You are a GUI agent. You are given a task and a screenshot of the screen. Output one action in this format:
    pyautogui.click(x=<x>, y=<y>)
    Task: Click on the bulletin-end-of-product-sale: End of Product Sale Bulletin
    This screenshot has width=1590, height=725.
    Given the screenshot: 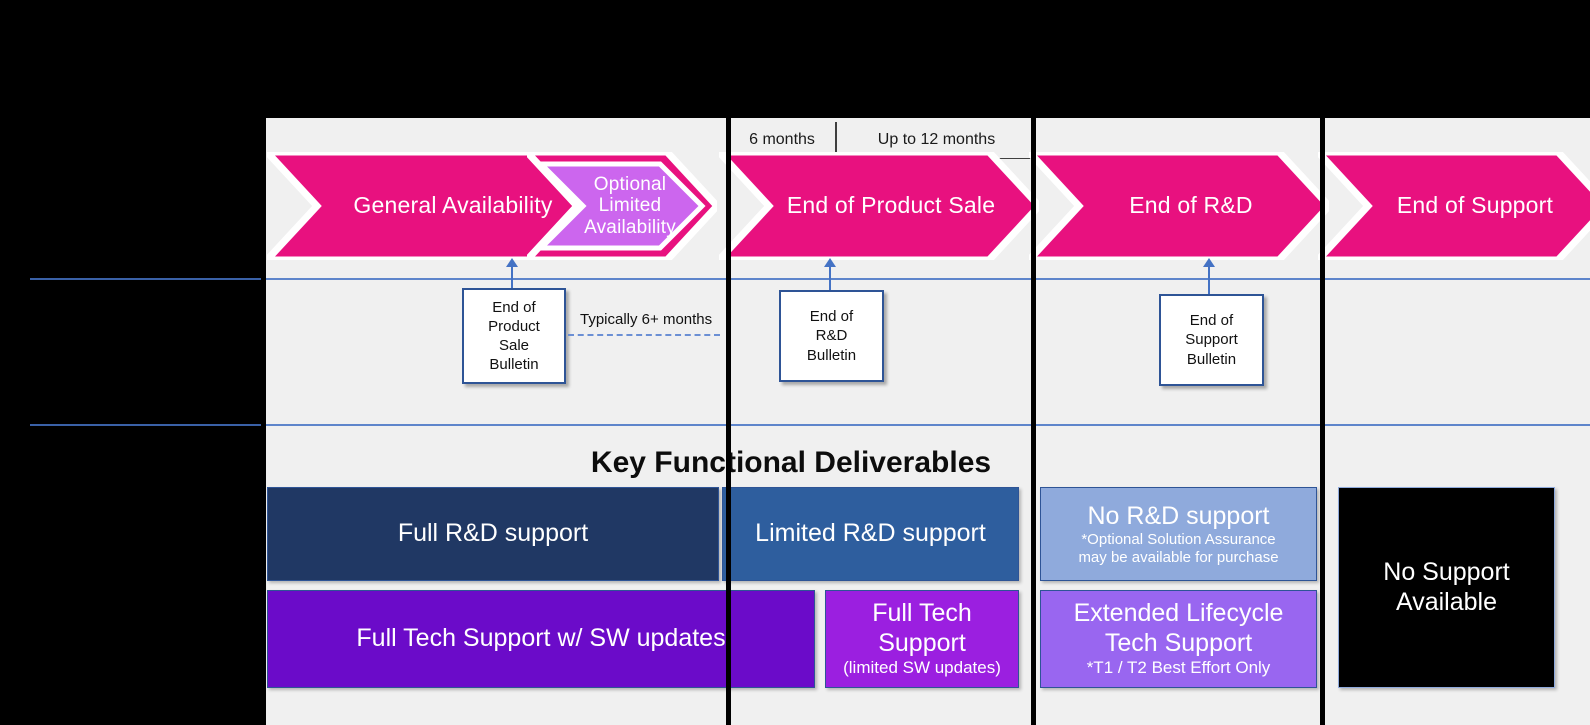 What is the action you would take?
    pyautogui.click(x=514, y=336)
    